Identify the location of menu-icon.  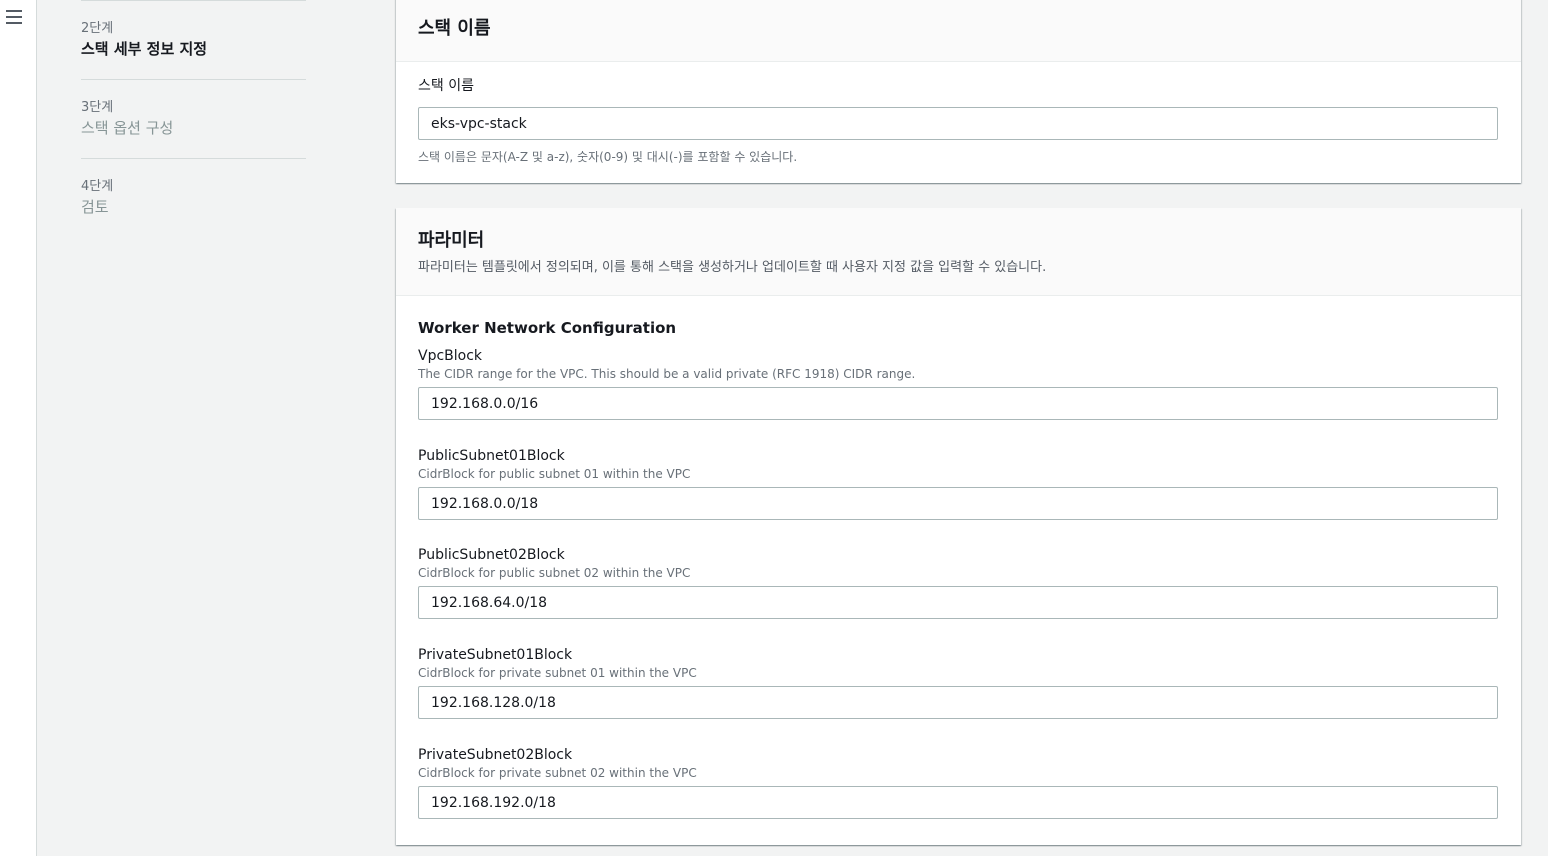
(14, 18).